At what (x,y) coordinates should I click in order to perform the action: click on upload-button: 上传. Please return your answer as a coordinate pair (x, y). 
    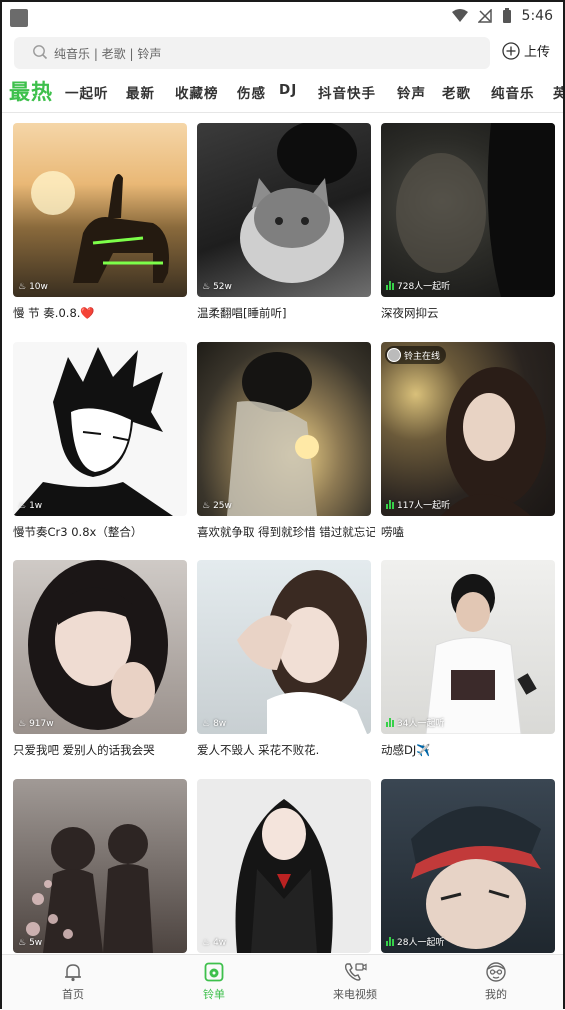
    Looking at the image, I should click on (526, 50).